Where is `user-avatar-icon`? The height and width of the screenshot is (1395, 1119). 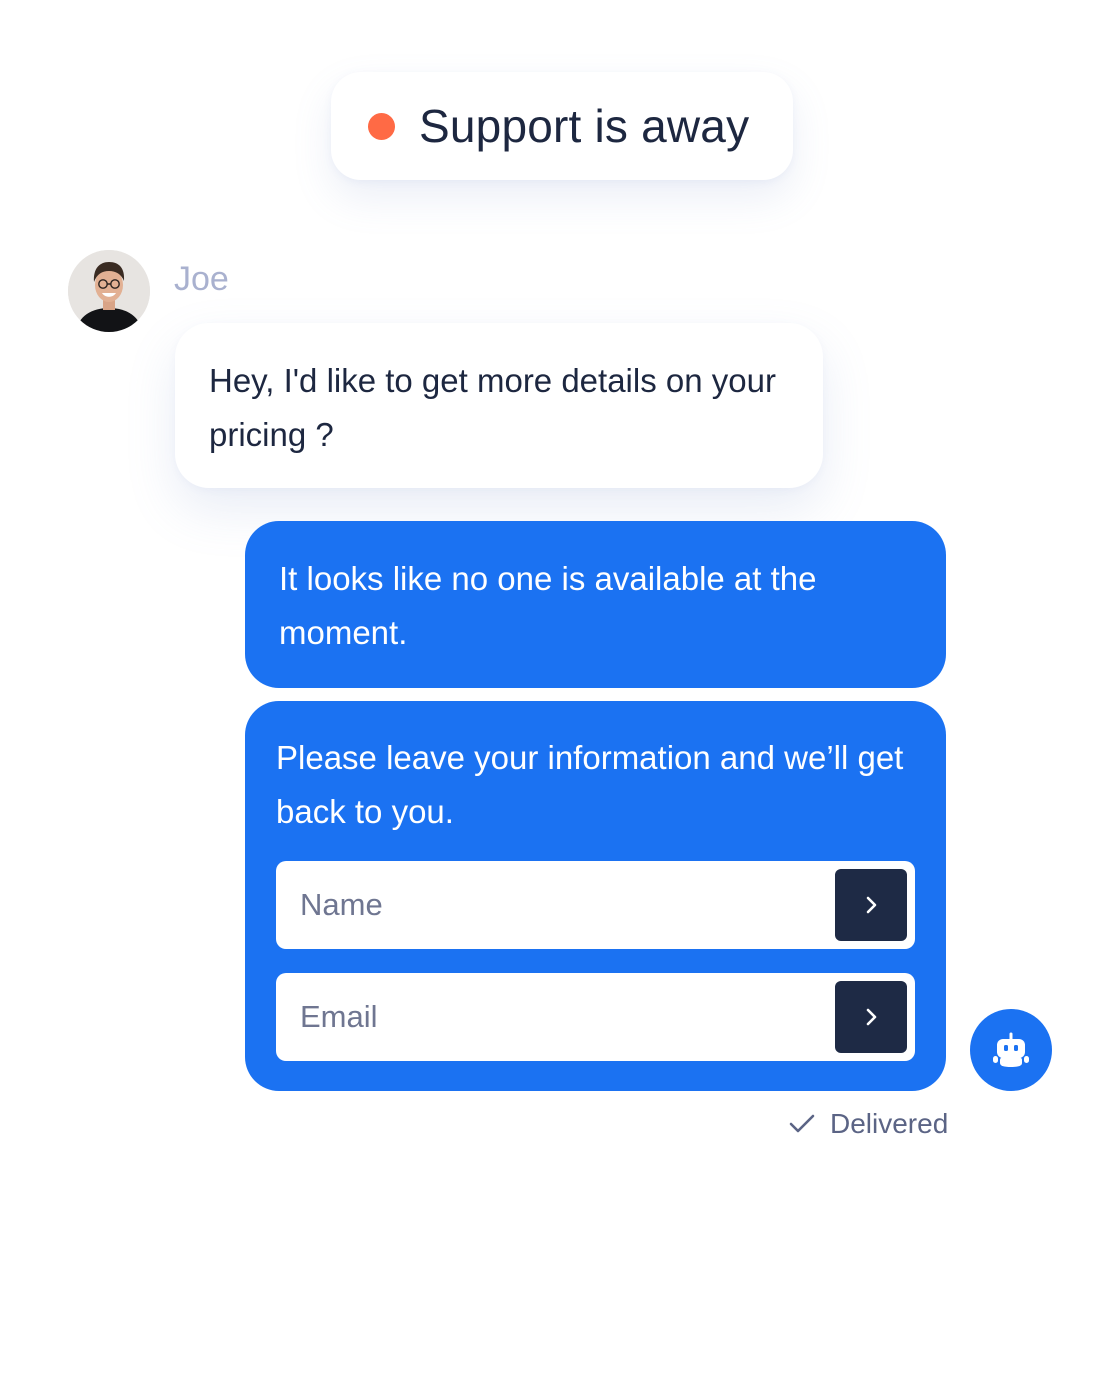 user-avatar-icon is located at coordinates (109, 291).